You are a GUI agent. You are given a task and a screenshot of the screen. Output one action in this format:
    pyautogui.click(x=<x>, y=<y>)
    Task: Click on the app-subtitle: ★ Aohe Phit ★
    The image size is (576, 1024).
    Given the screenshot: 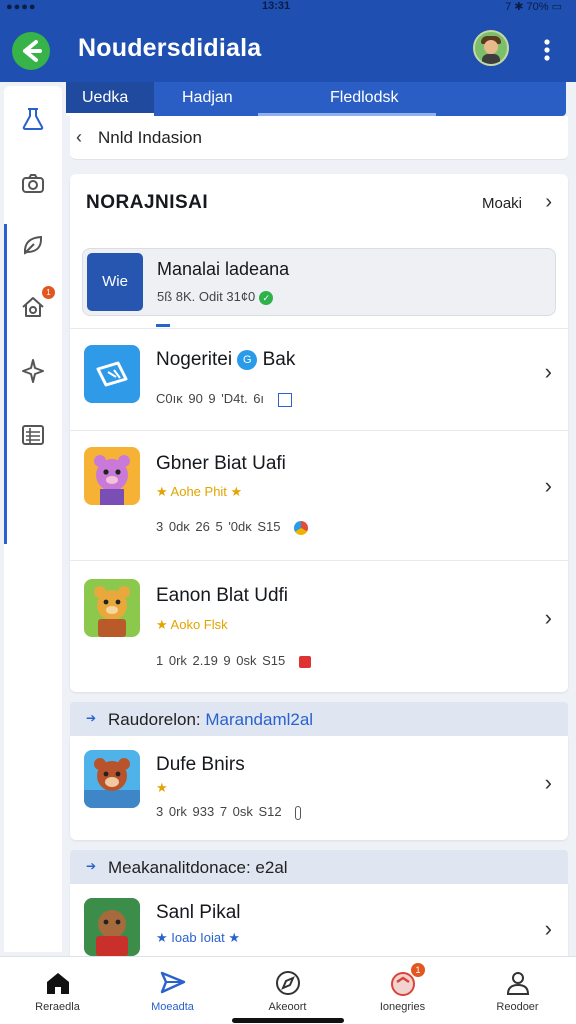 What is the action you would take?
    pyautogui.click(x=199, y=491)
    